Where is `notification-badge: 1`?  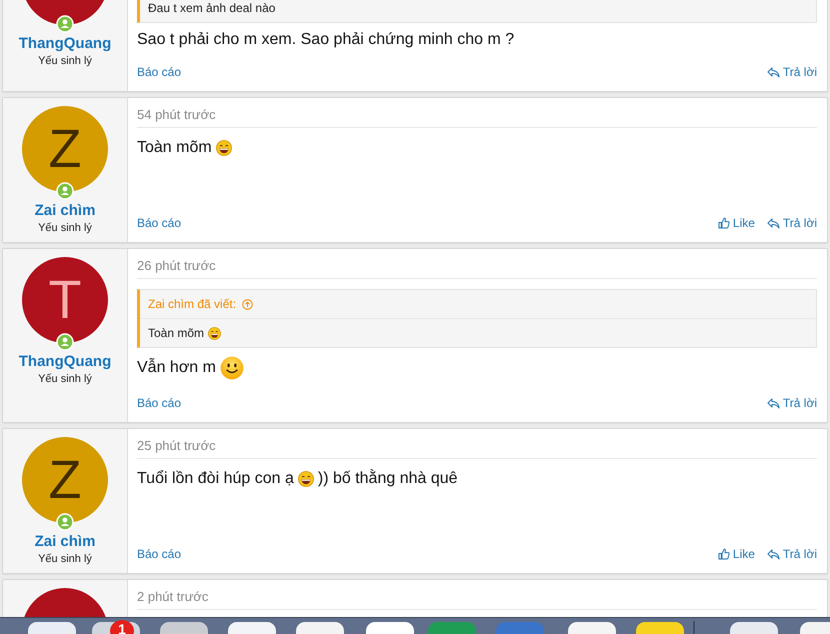 notification-badge: 1 is located at coordinates (122, 627).